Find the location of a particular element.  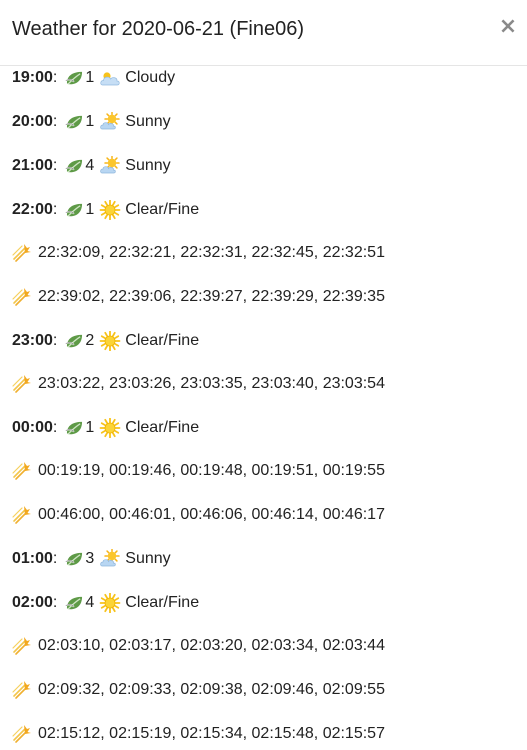

hour-time: 00:00 is located at coordinates (32, 427).